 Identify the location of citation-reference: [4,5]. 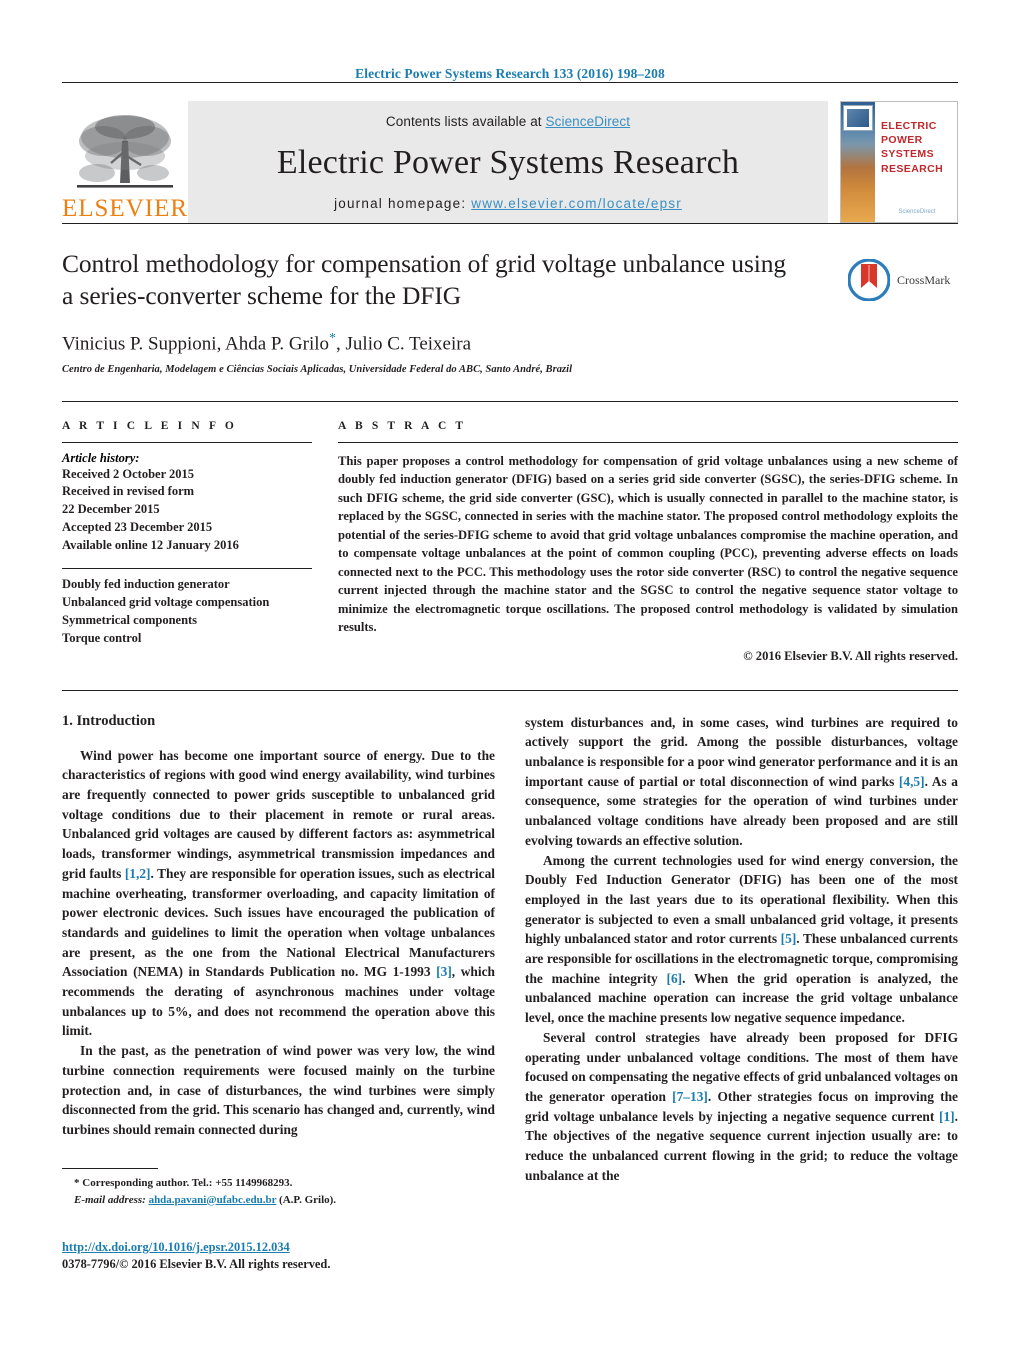
(912, 781).